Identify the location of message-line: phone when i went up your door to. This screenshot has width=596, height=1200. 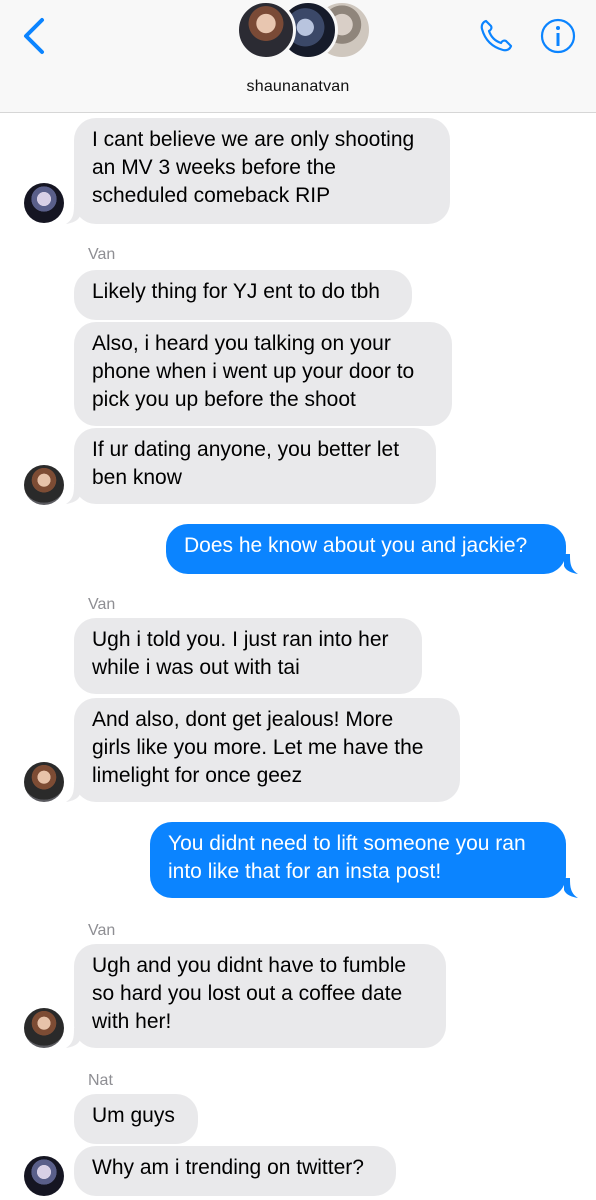
(253, 371).